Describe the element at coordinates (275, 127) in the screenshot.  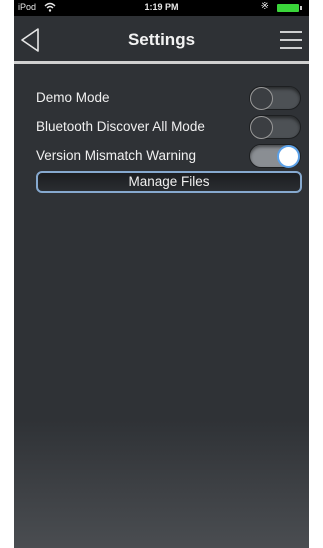
I see `bluetooth-discover-toggle` at that location.